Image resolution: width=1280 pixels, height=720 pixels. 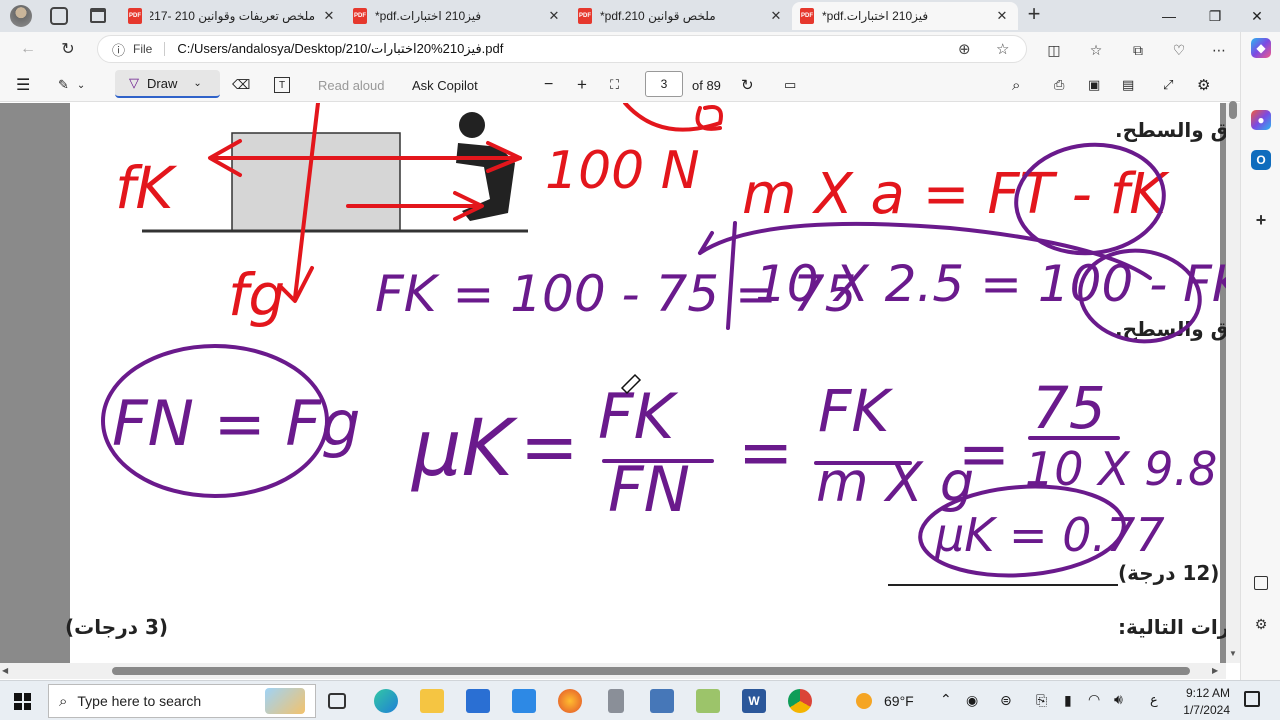 I want to click on eq3-text: 10 X 2.5 = 100 - FK, so click(x=990, y=284).